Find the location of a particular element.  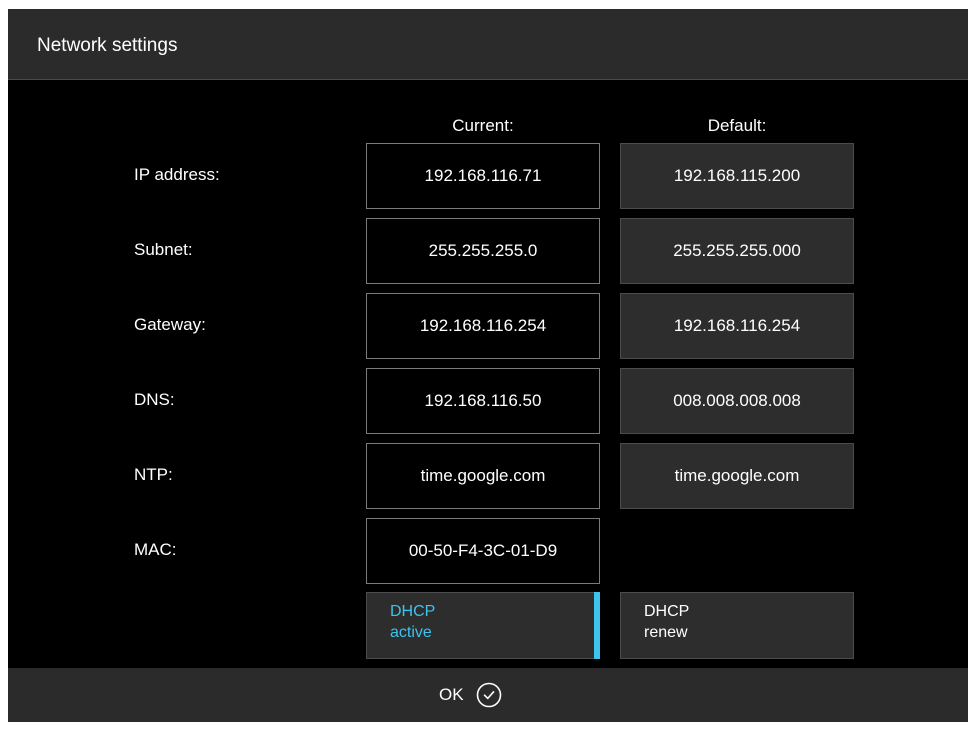

dhcp-active-line1: DHCP is located at coordinates (413, 611).